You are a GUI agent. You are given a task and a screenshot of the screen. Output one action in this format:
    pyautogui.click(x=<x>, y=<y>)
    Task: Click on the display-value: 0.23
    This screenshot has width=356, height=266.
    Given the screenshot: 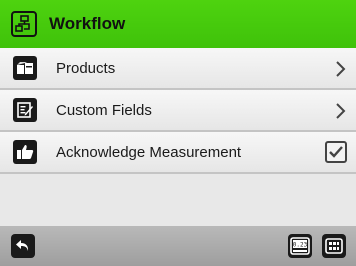 What is the action you would take?
    pyautogui.click(x=300, y=245)
    